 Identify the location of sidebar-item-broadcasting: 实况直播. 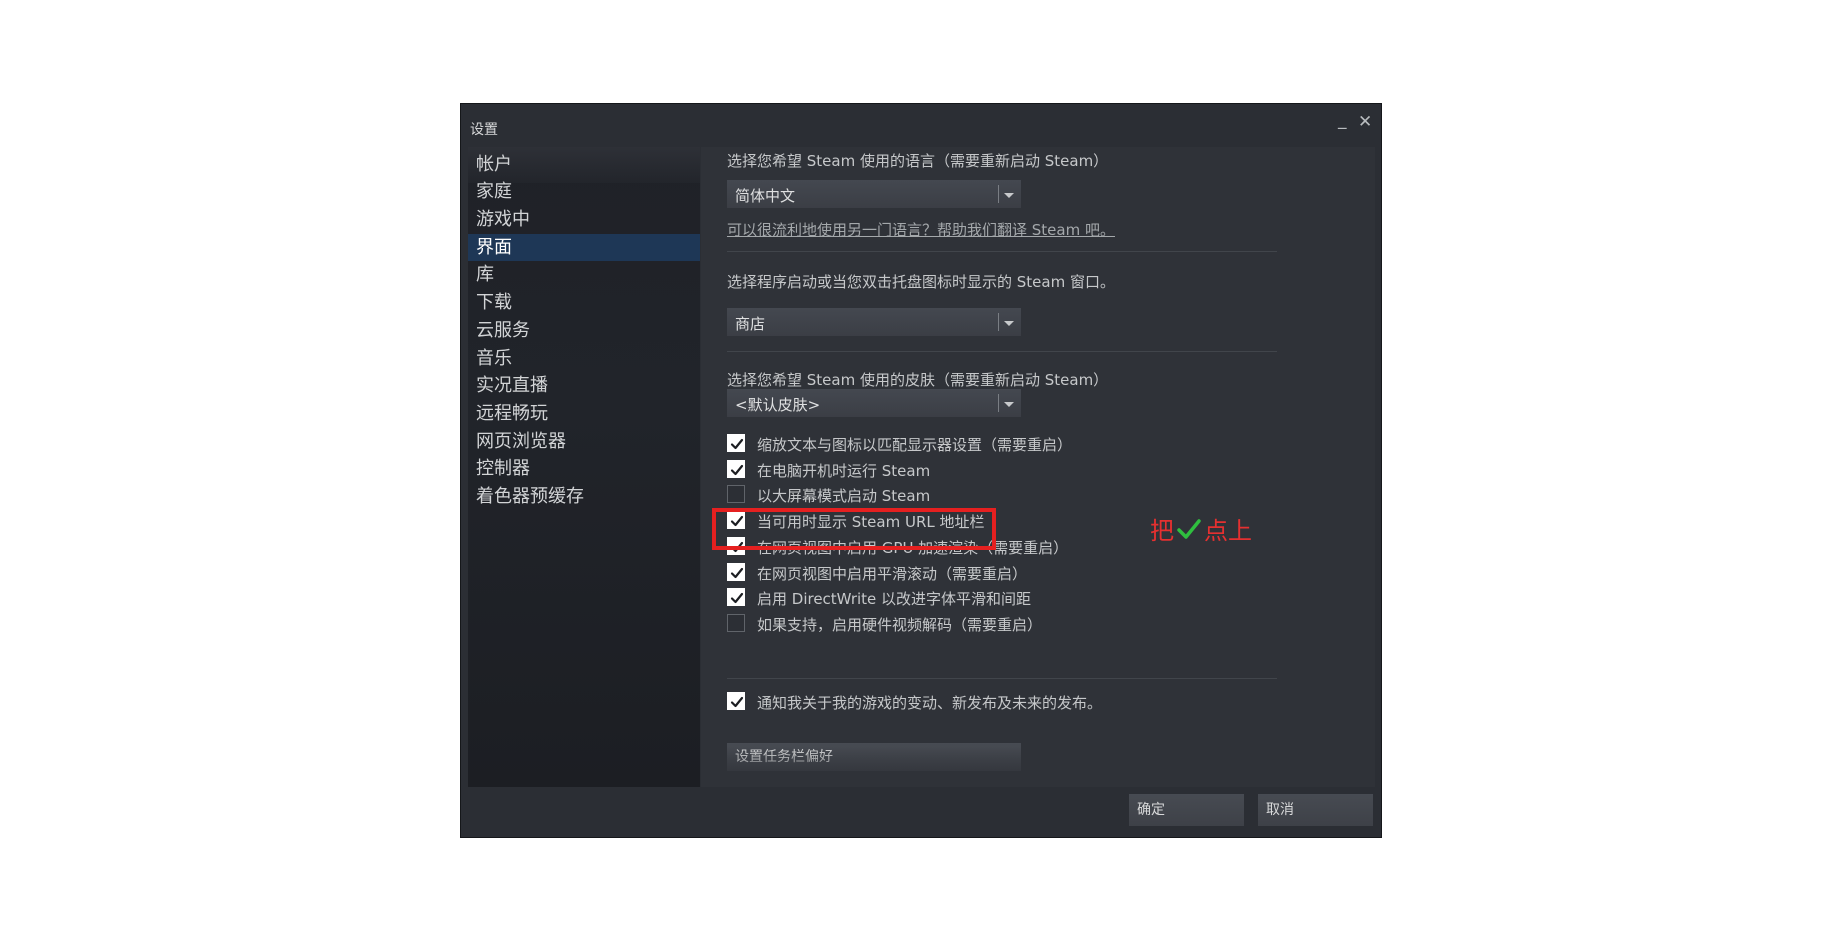
(584, 385).